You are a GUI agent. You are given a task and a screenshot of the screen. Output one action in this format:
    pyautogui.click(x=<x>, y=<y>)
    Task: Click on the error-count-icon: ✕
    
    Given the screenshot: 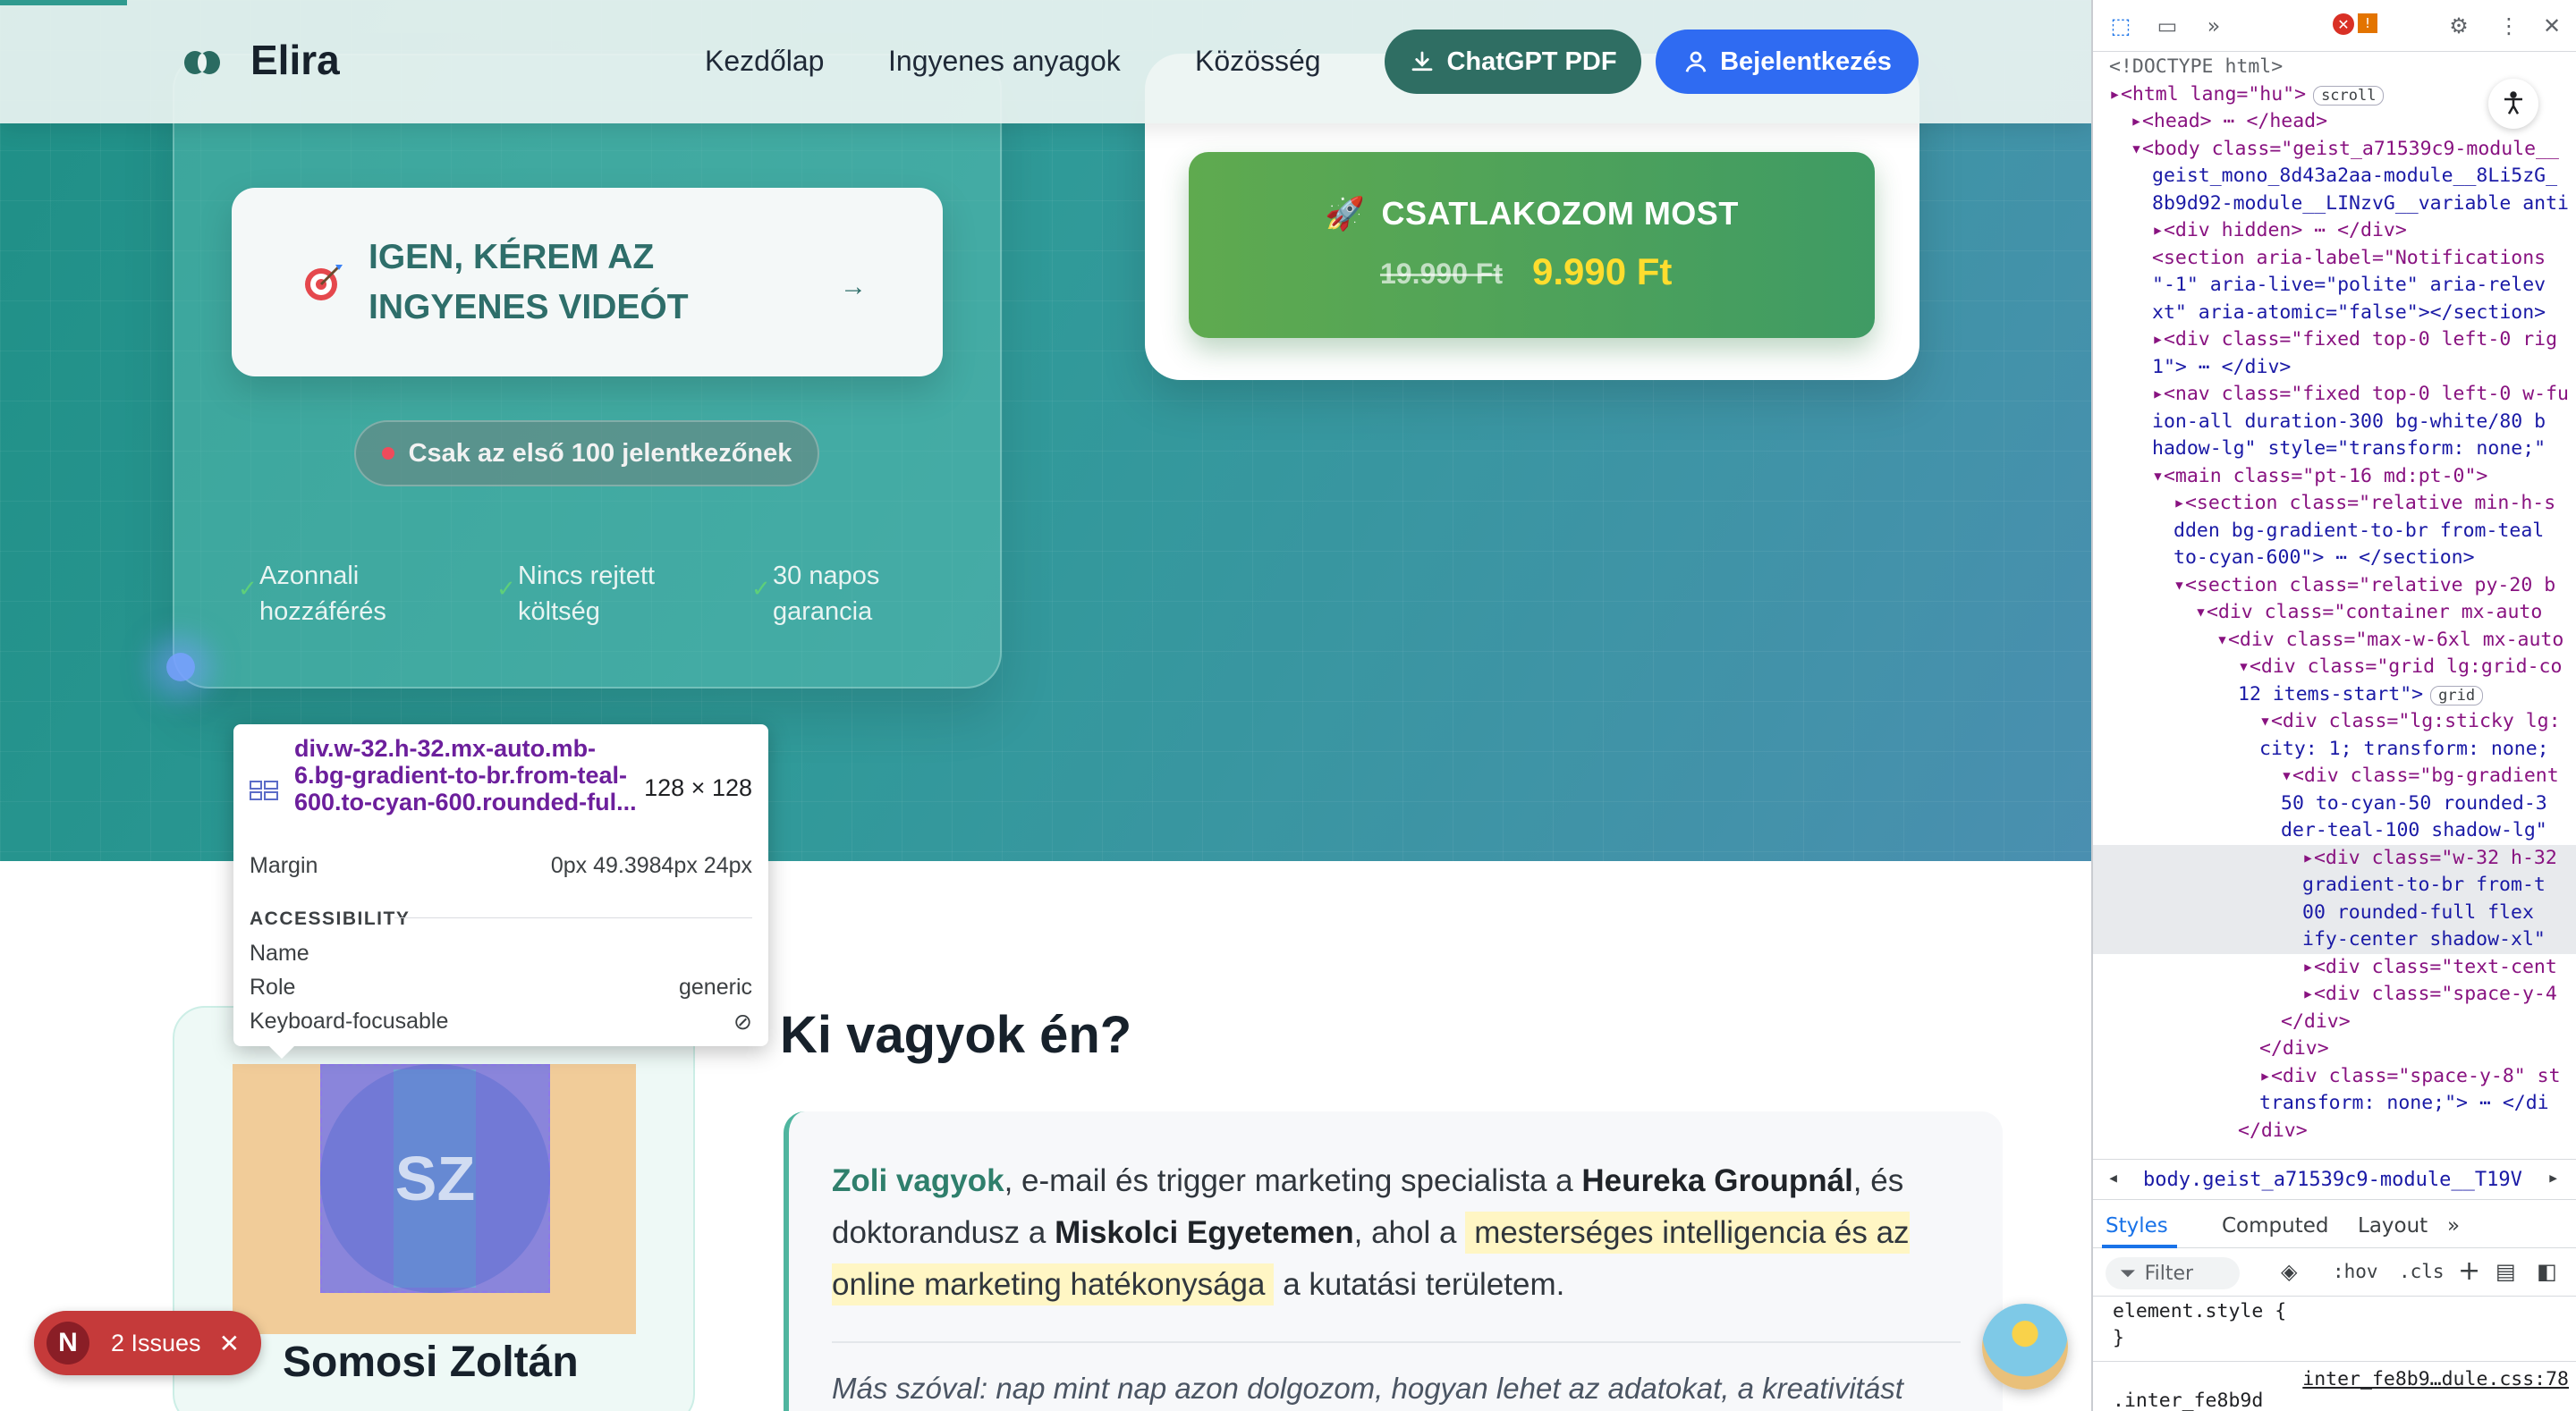 What is the action you would take?
    pyautogui.click(x=2343, y=24)
    